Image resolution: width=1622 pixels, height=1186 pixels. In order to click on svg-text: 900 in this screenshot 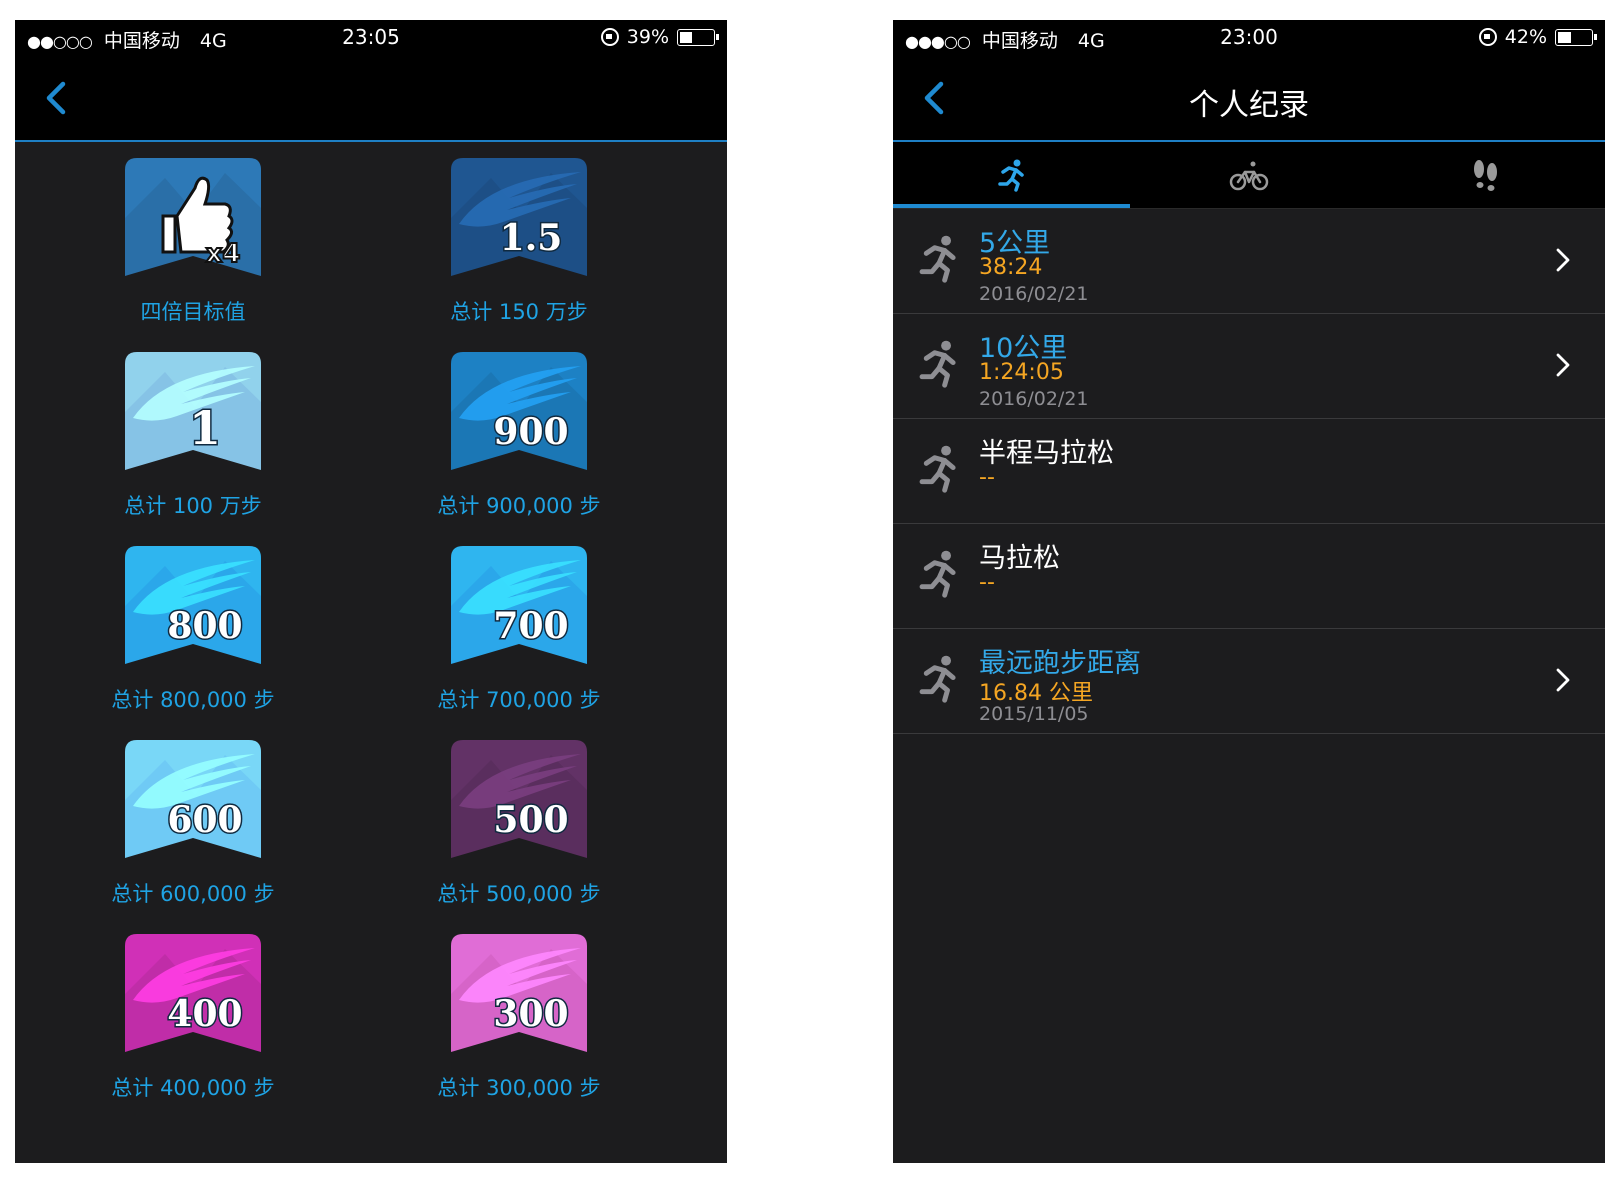, I will do `click(530, 432)`.